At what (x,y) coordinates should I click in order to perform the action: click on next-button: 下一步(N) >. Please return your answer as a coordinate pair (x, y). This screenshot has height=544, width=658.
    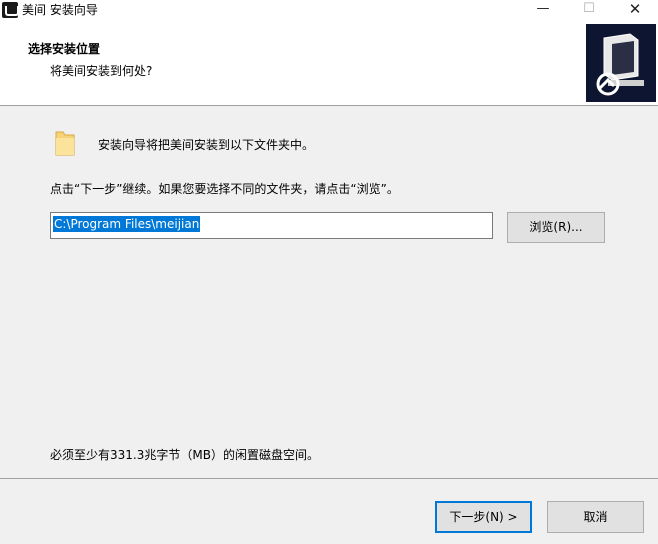
    Looking at the image, I should click on (483, 517).